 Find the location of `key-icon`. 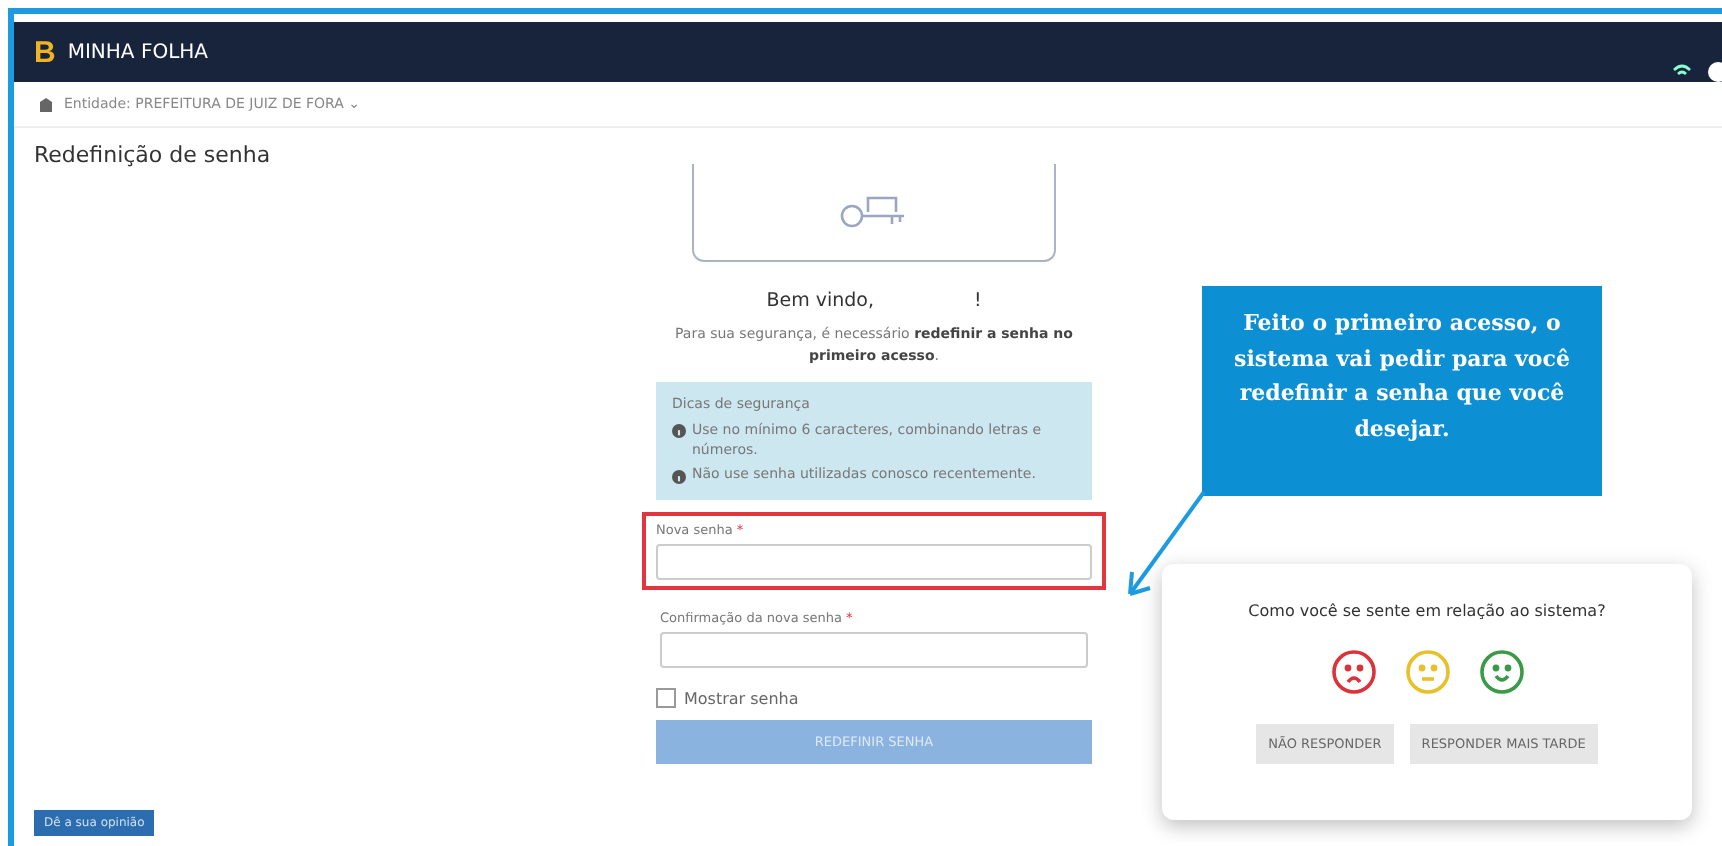

key-icon is located at coordinates (874, 212).